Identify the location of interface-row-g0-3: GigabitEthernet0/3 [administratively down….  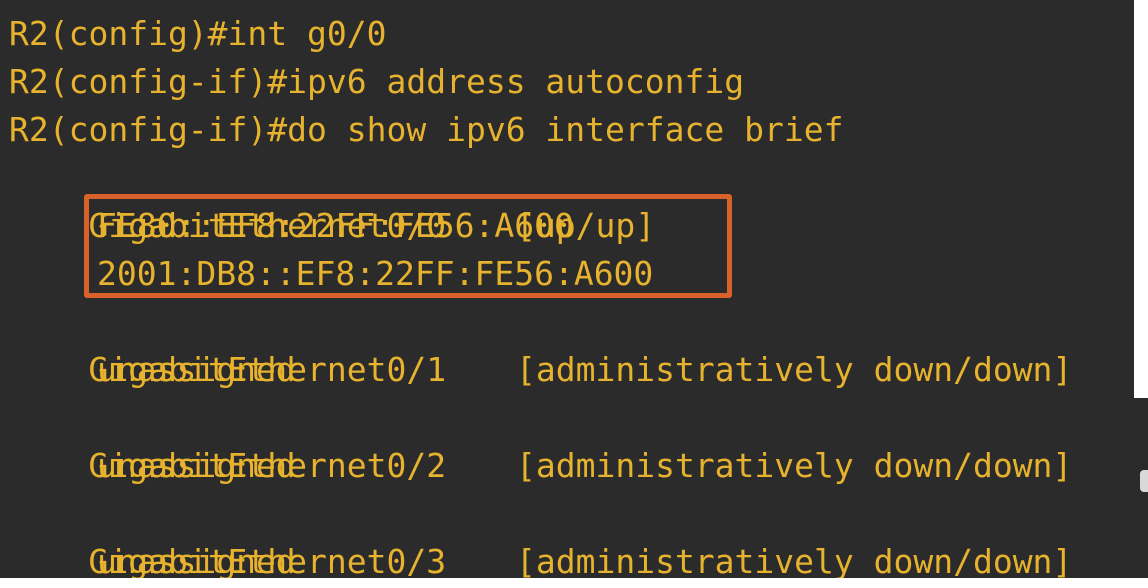
(540, 534).